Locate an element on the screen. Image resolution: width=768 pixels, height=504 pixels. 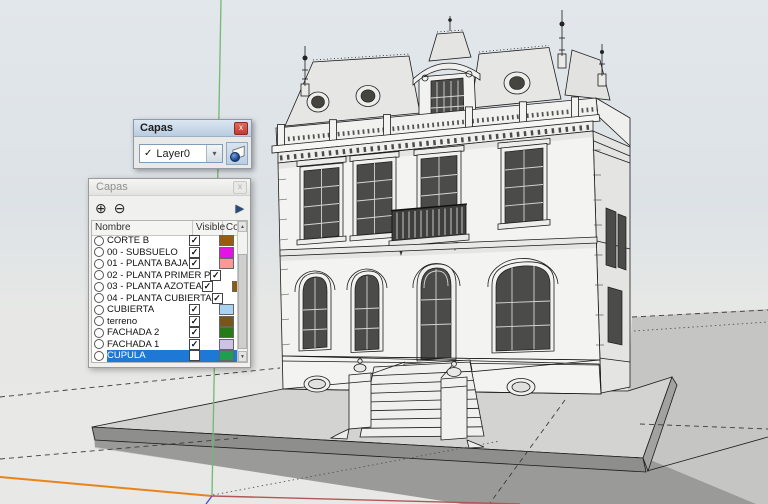
layers-dialog-titlebar: Capas x is located at coordinates (169, 187).